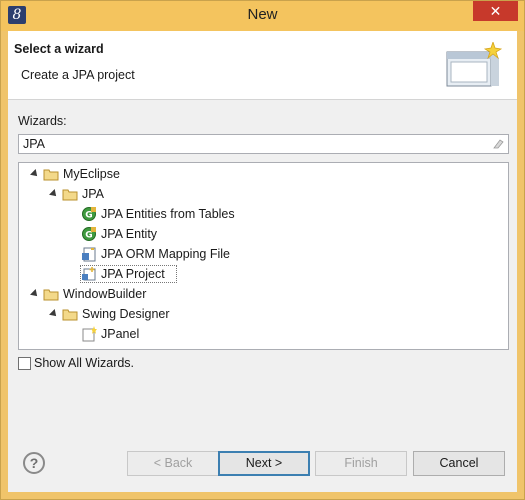  Describe the element at coordinates (84, 363) in the screenshot. I see `show-all-wizards-label: Show All Wizards.` at that location.